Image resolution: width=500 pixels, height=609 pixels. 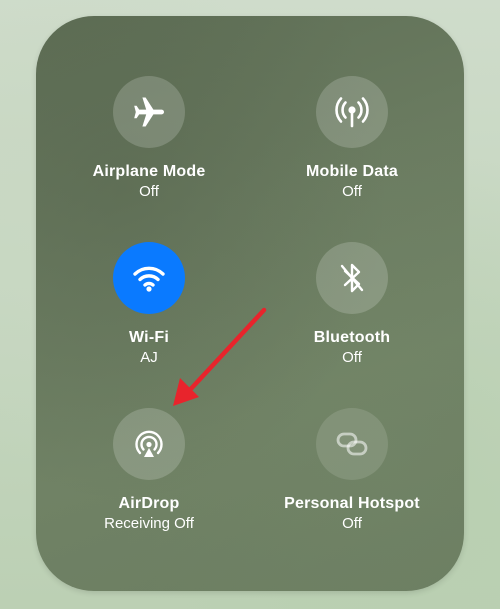 I want to click on wifi-label: Wi-Fi, so click(x=149, y=337).